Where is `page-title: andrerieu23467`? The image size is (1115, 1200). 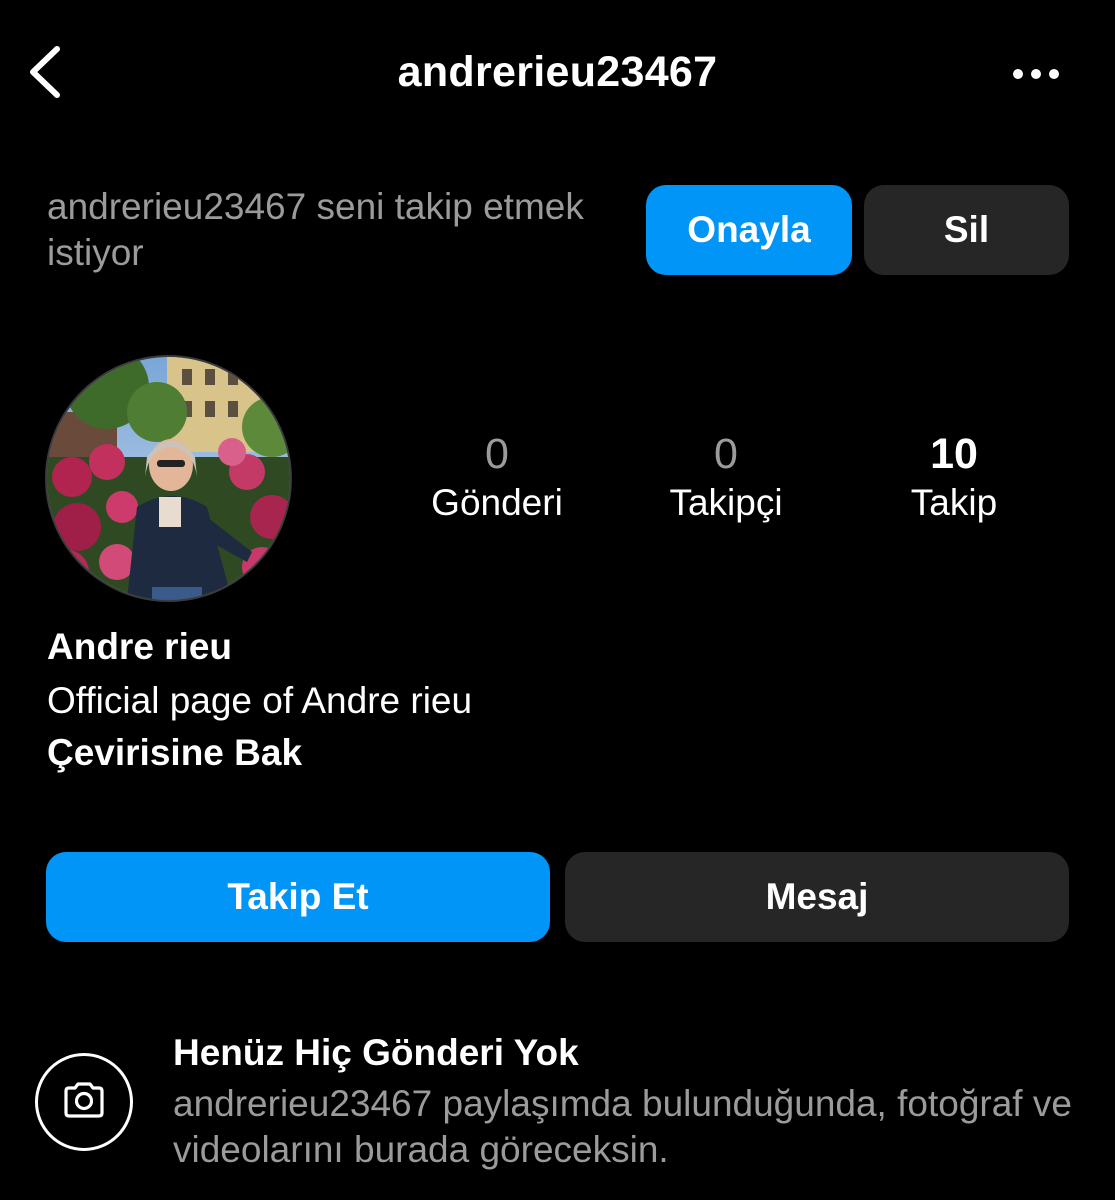 page-title: andrerieu23467 is located at coordinates (557, 72).